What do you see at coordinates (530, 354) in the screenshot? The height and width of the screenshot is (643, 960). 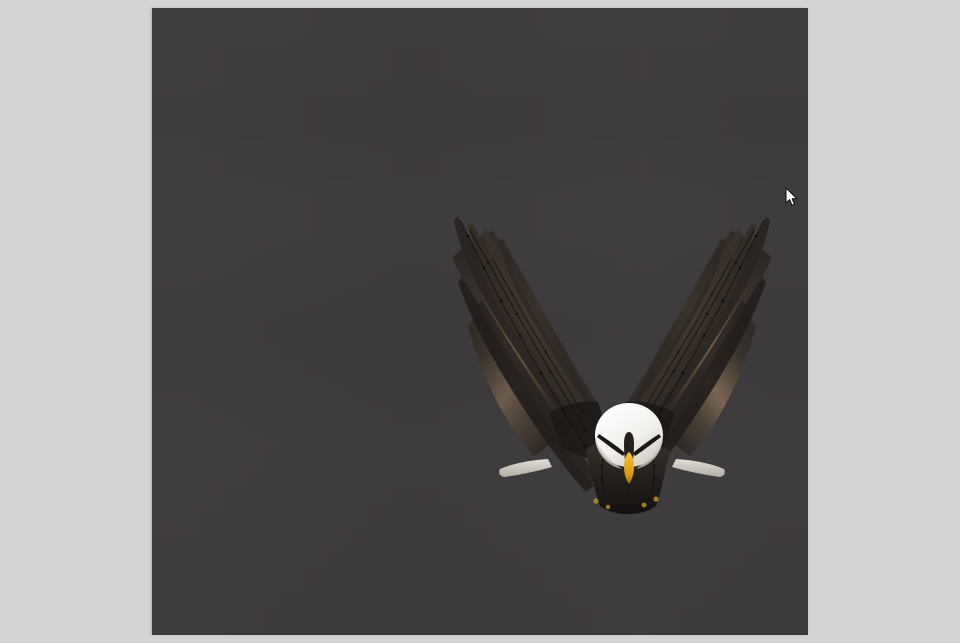 I see `eagle-left-wing` at bounding box center [530, 354].